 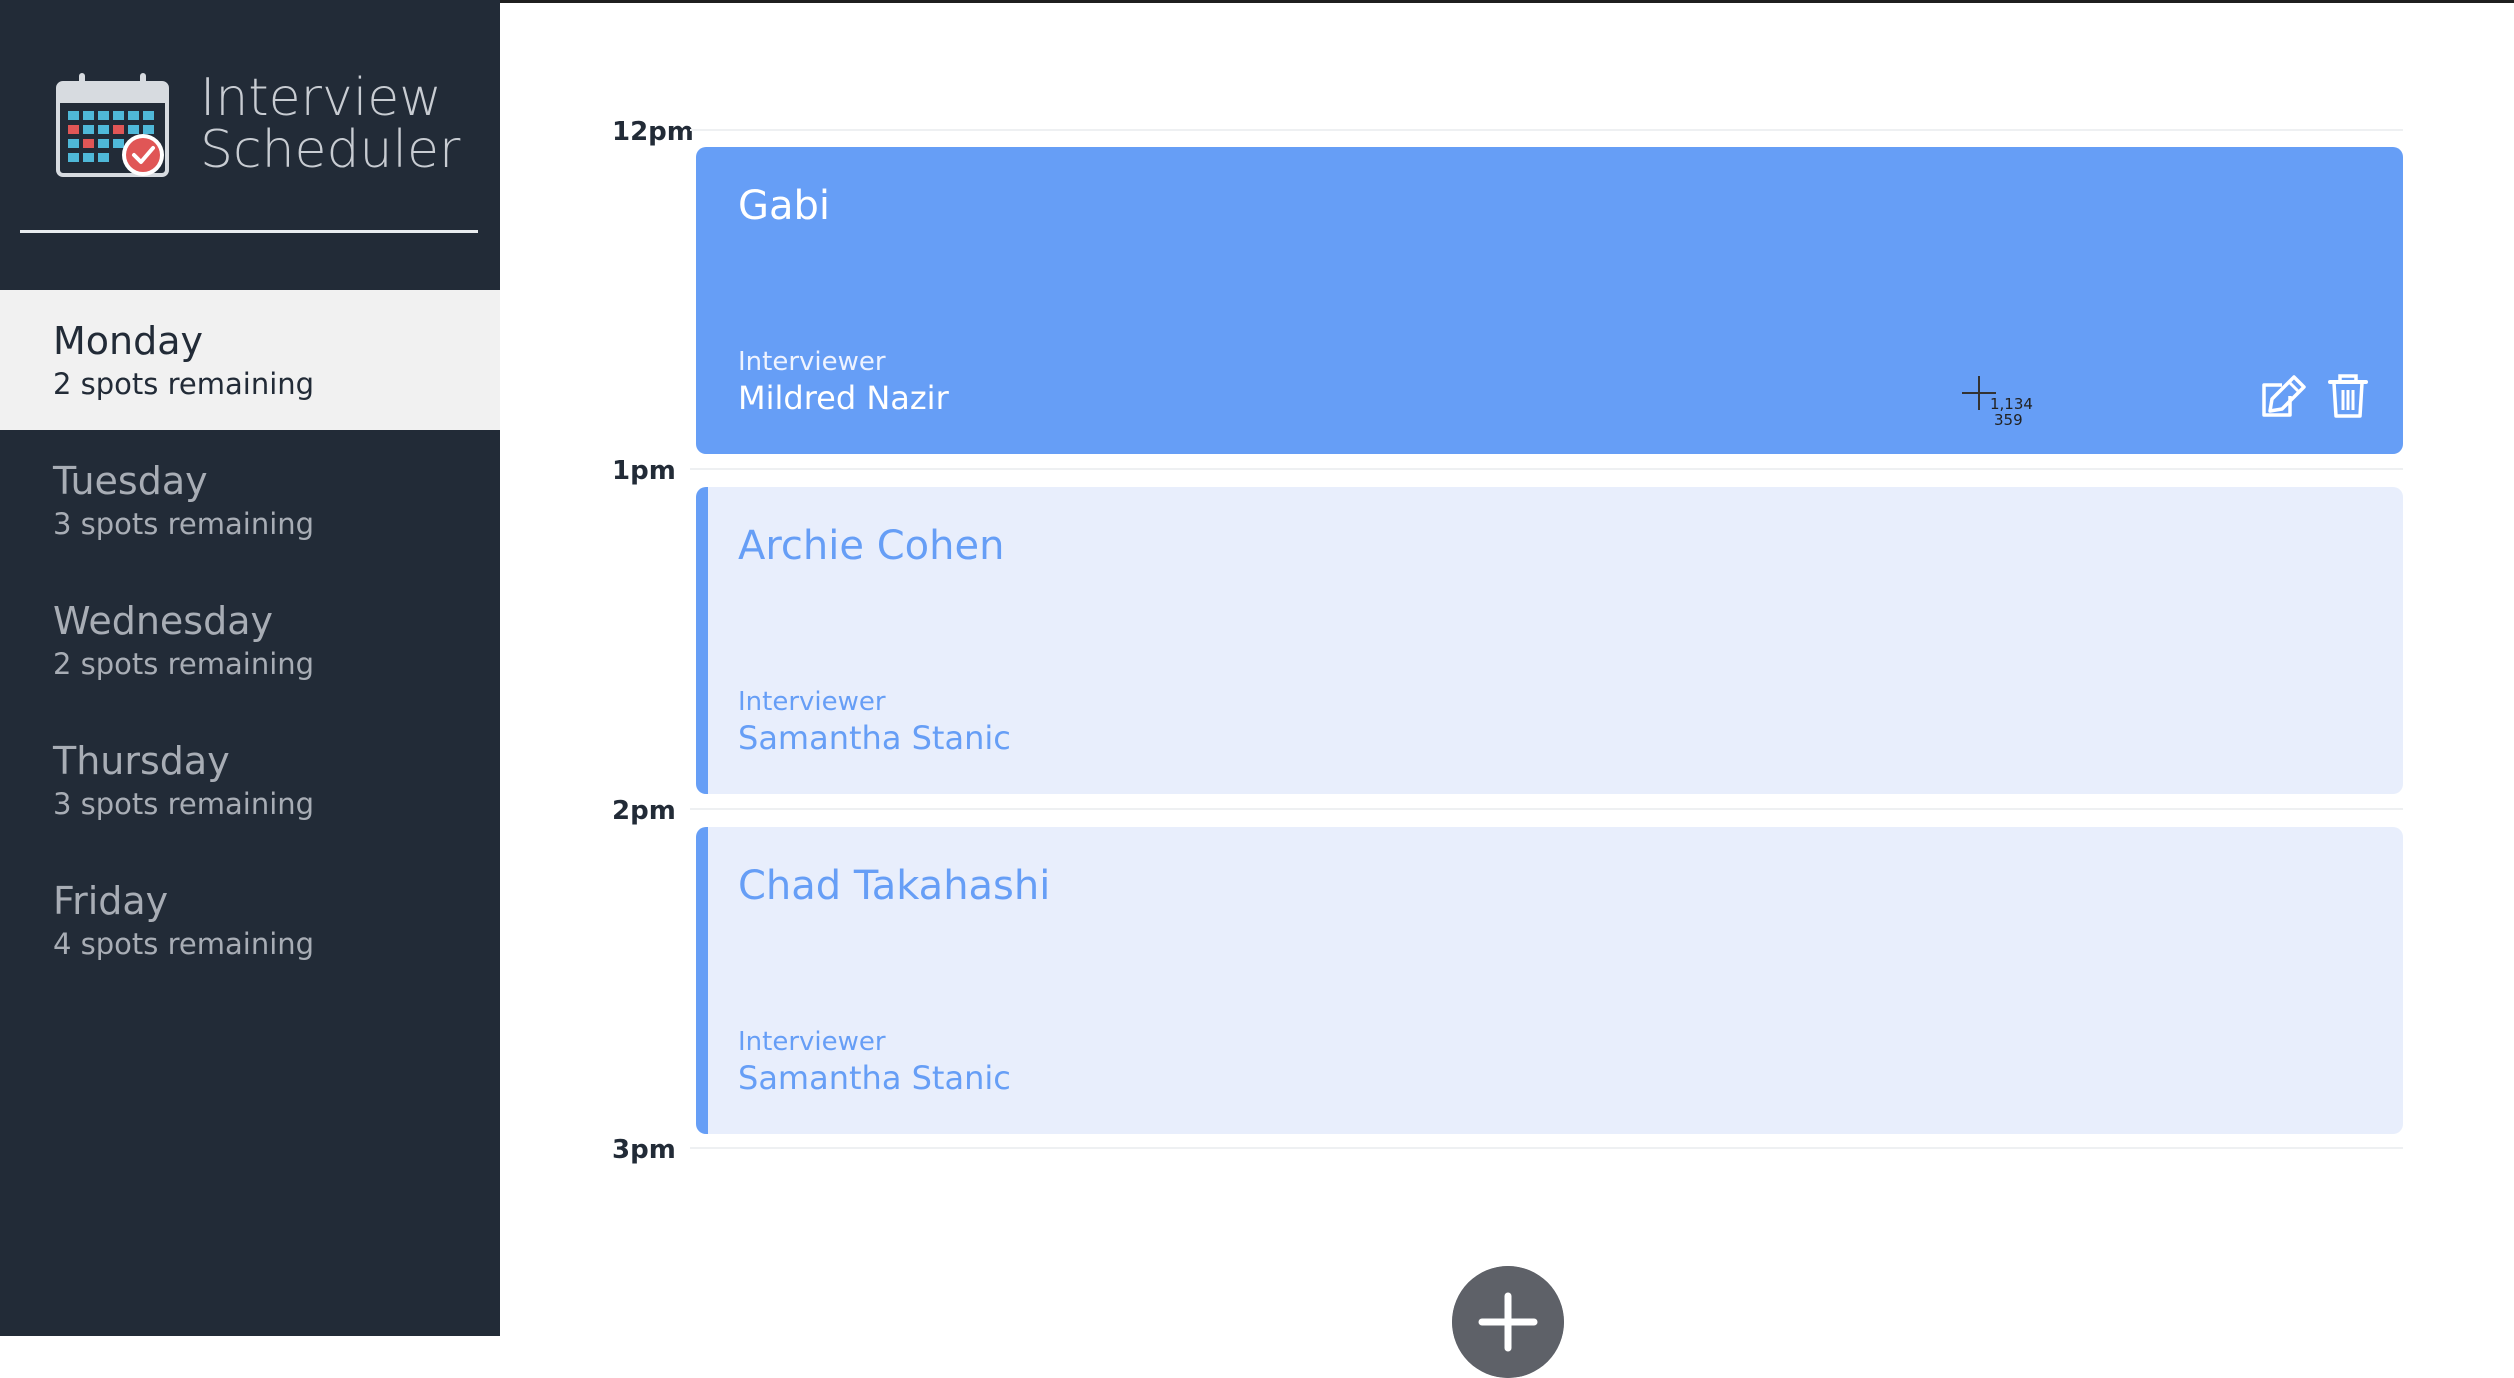 I want to click on day-item-tuesday: Tuesday 3 spots remaining, so click(x=250, y=500).